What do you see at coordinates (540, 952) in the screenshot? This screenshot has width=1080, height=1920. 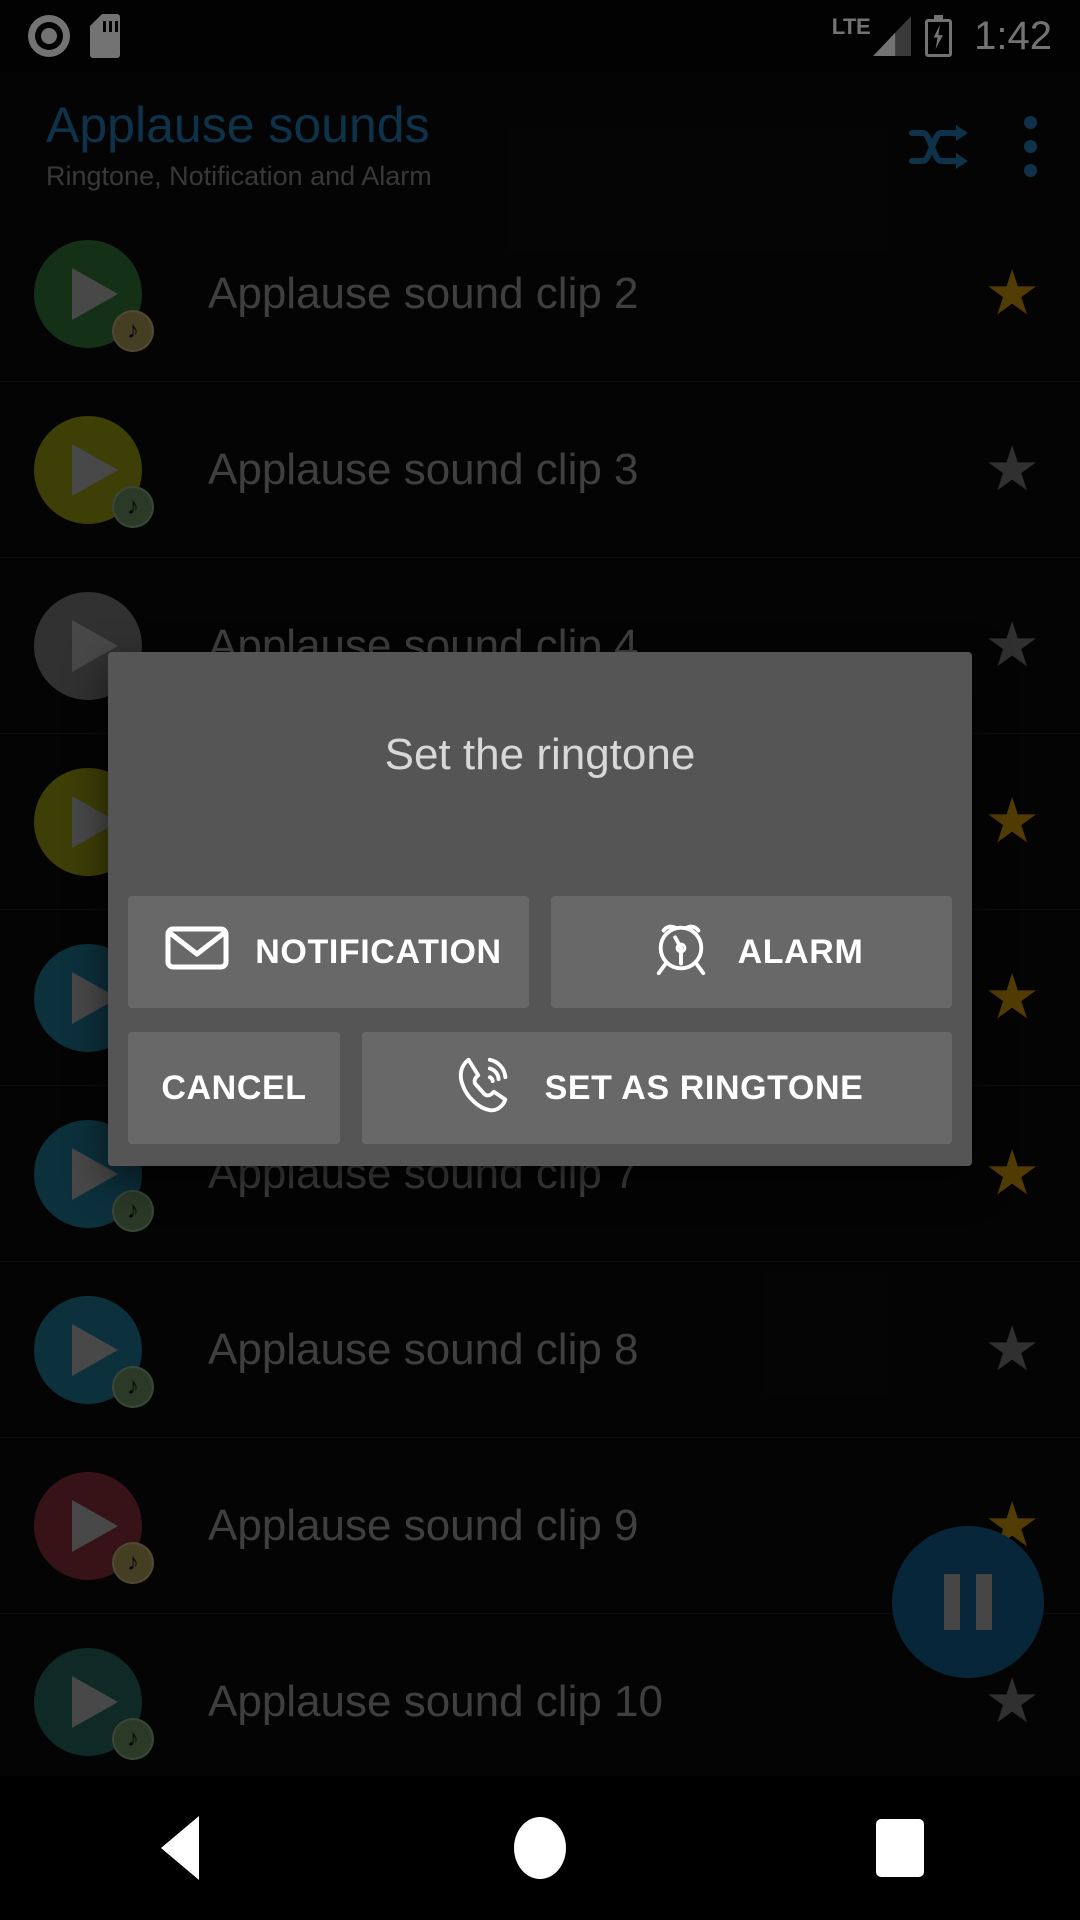 I see `dialog-button-row-primary: NOTIFICATION ALARM` at bounding box center [540, 952].